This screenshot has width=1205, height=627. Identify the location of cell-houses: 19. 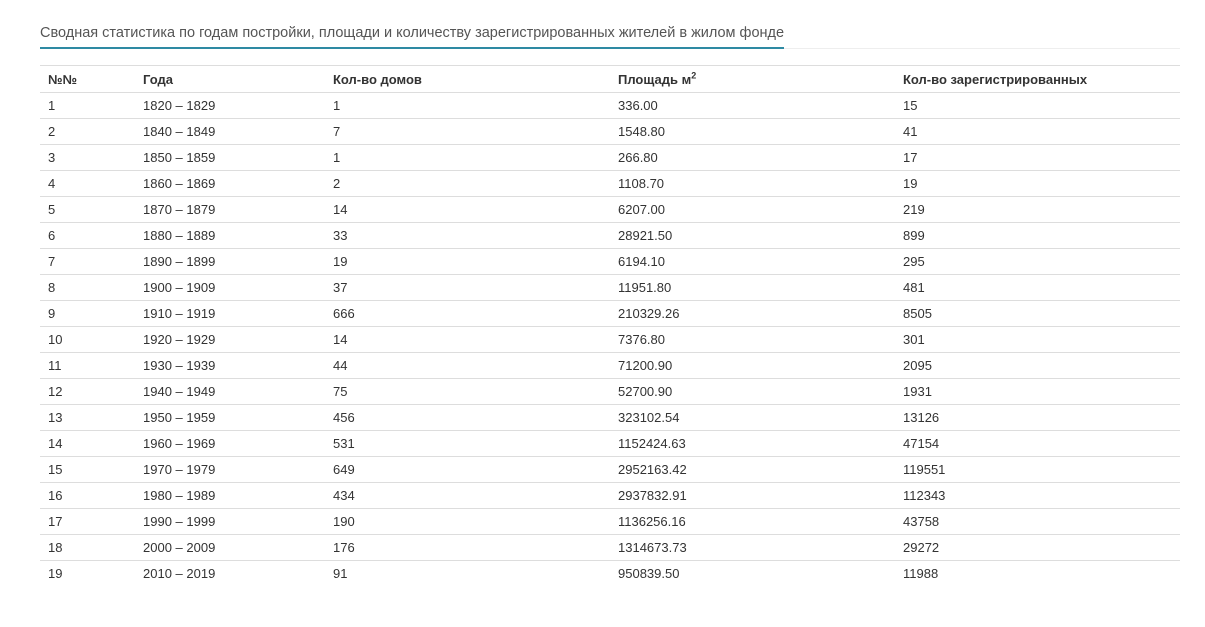
(467, 261).